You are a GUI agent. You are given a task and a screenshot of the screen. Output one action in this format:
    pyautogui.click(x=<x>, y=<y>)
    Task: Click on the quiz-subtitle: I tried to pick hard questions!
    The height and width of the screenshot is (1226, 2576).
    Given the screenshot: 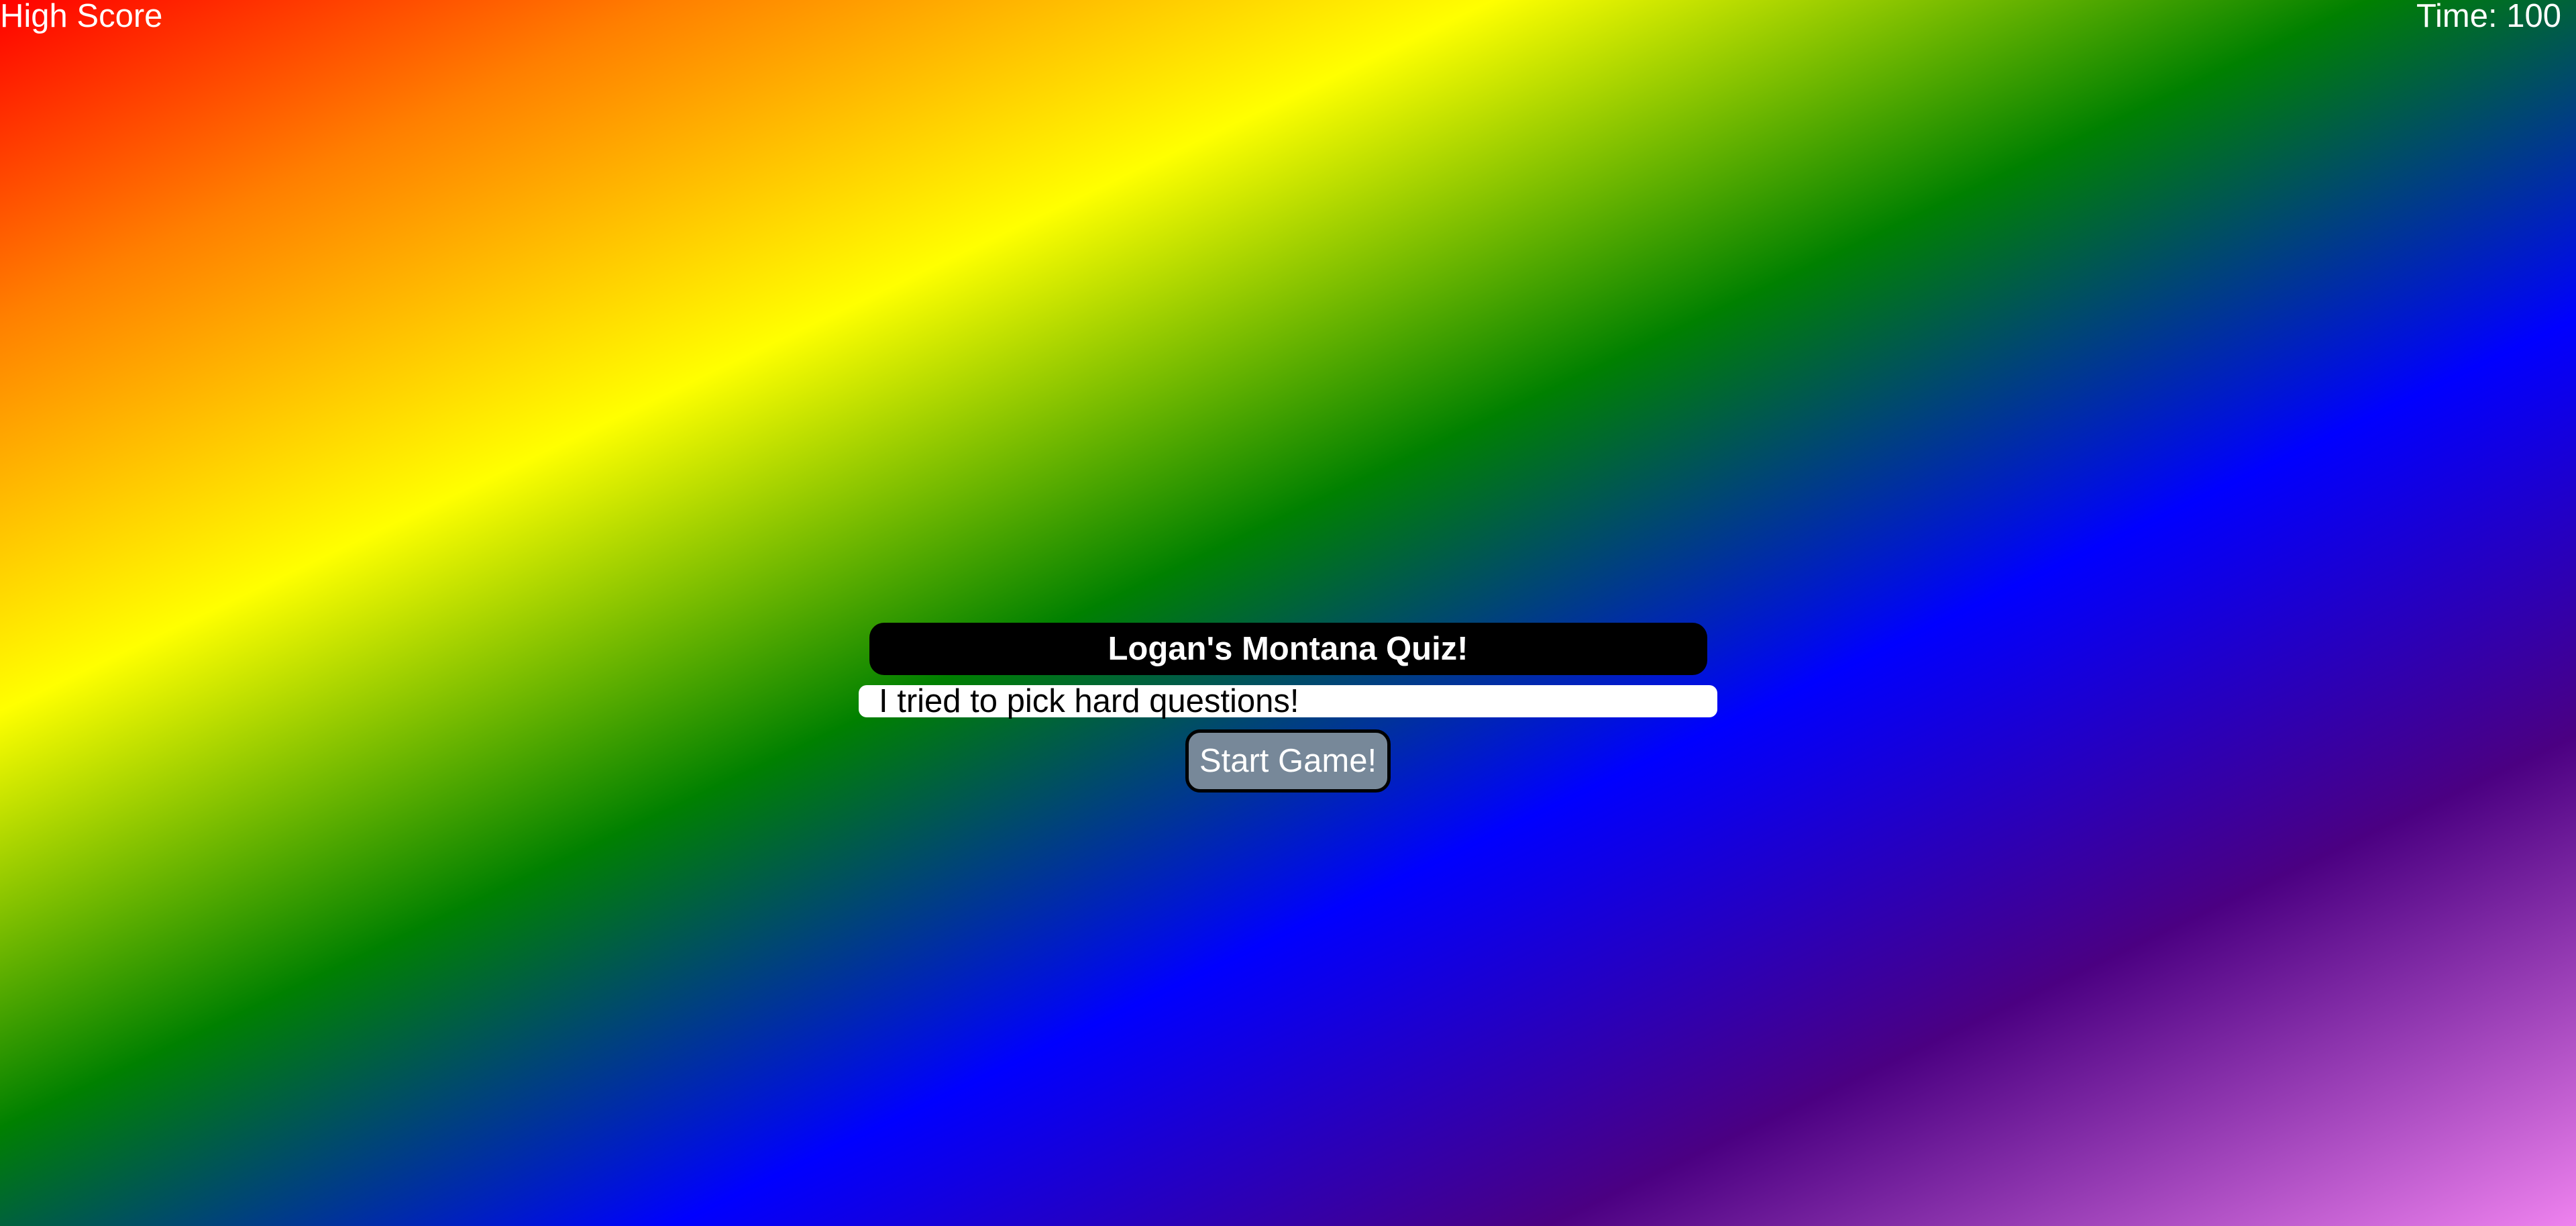 What is the action you would take?
    pyautogui.click(x=1288, y=701)
    